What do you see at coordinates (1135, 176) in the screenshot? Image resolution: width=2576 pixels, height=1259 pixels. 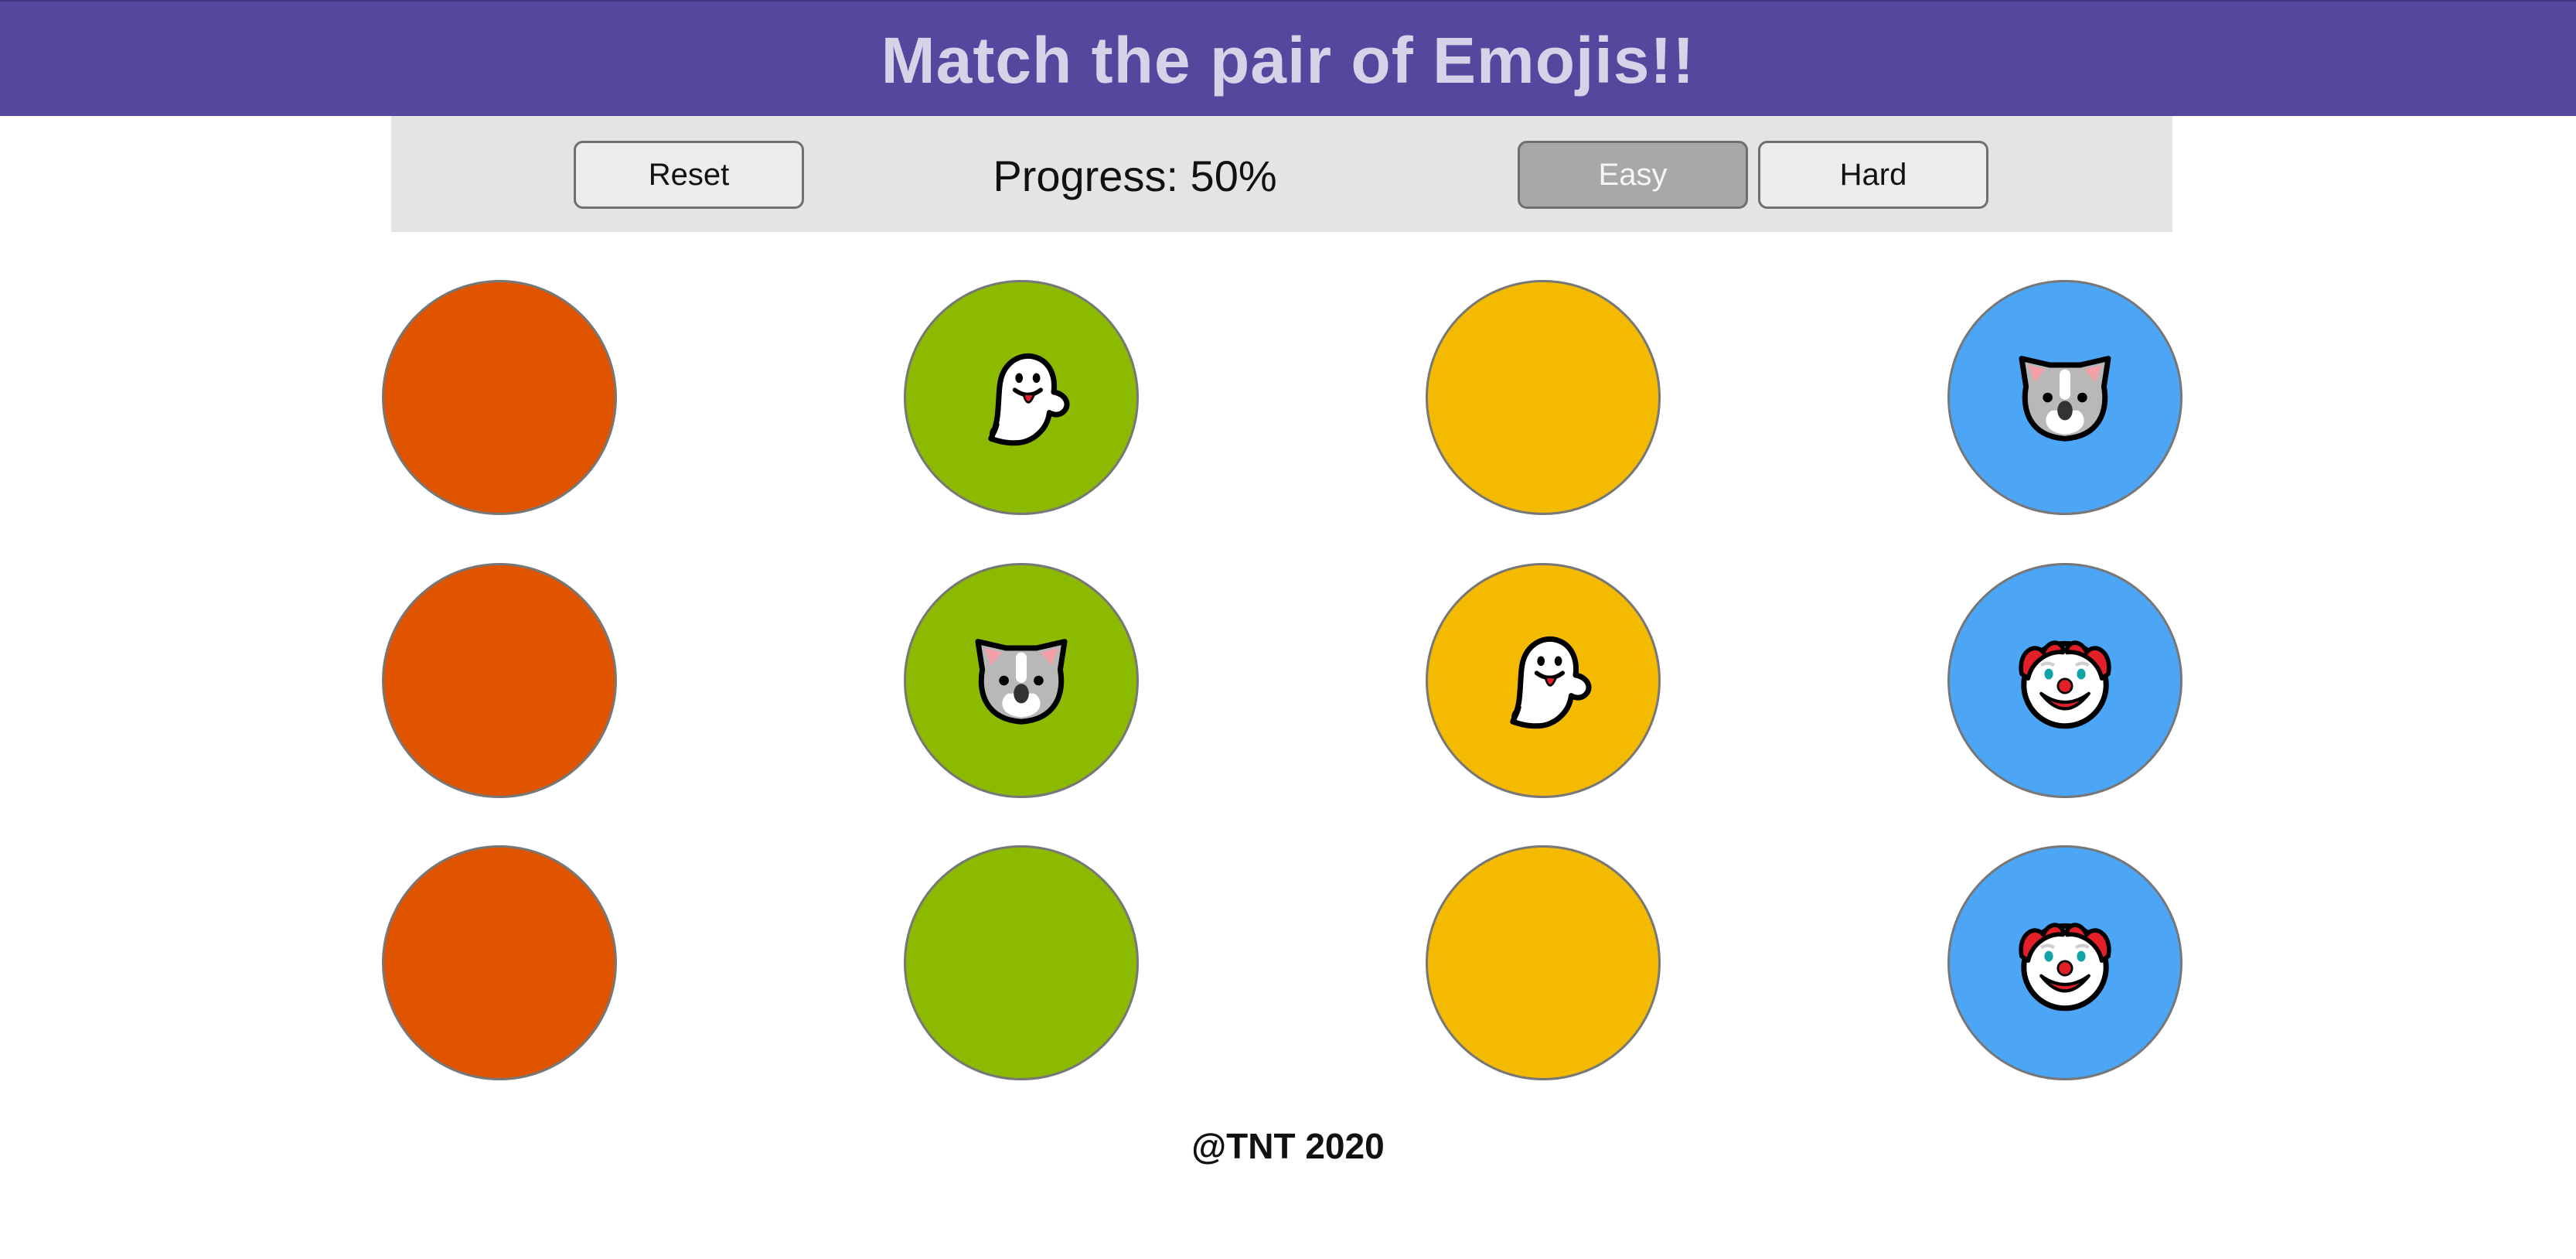 I see `progress-text: Progress: 50%` at bounding box center [1135, 176].